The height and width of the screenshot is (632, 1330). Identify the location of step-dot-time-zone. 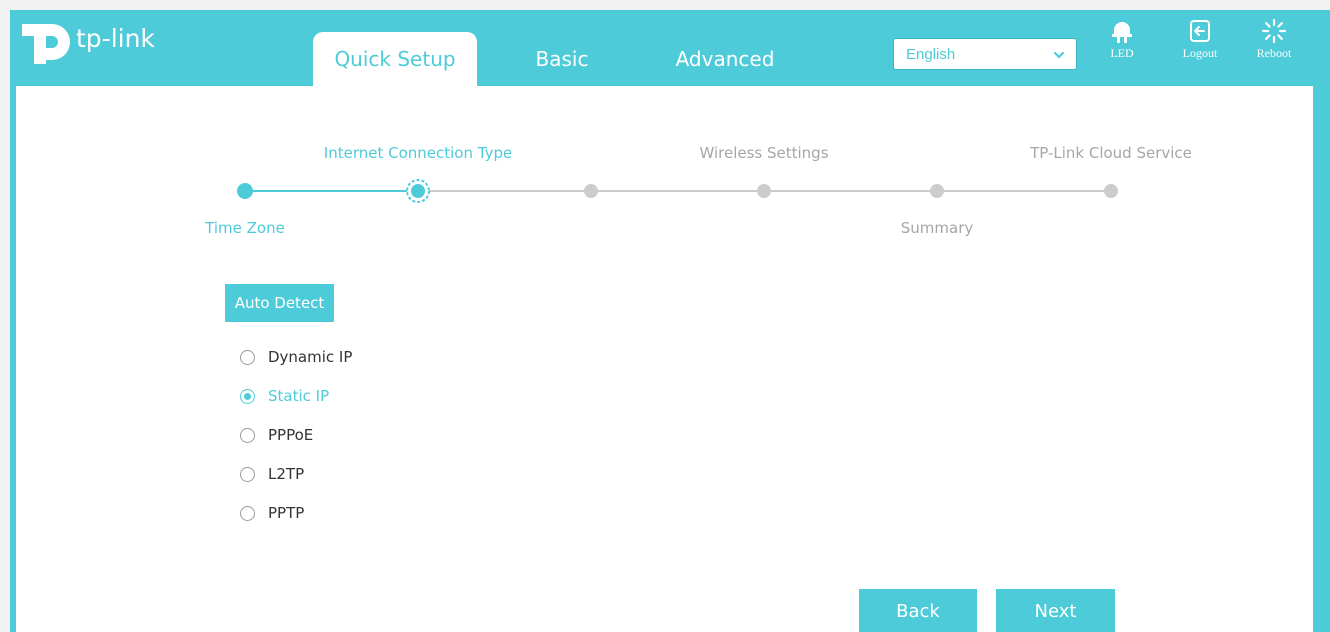
(245, 191).